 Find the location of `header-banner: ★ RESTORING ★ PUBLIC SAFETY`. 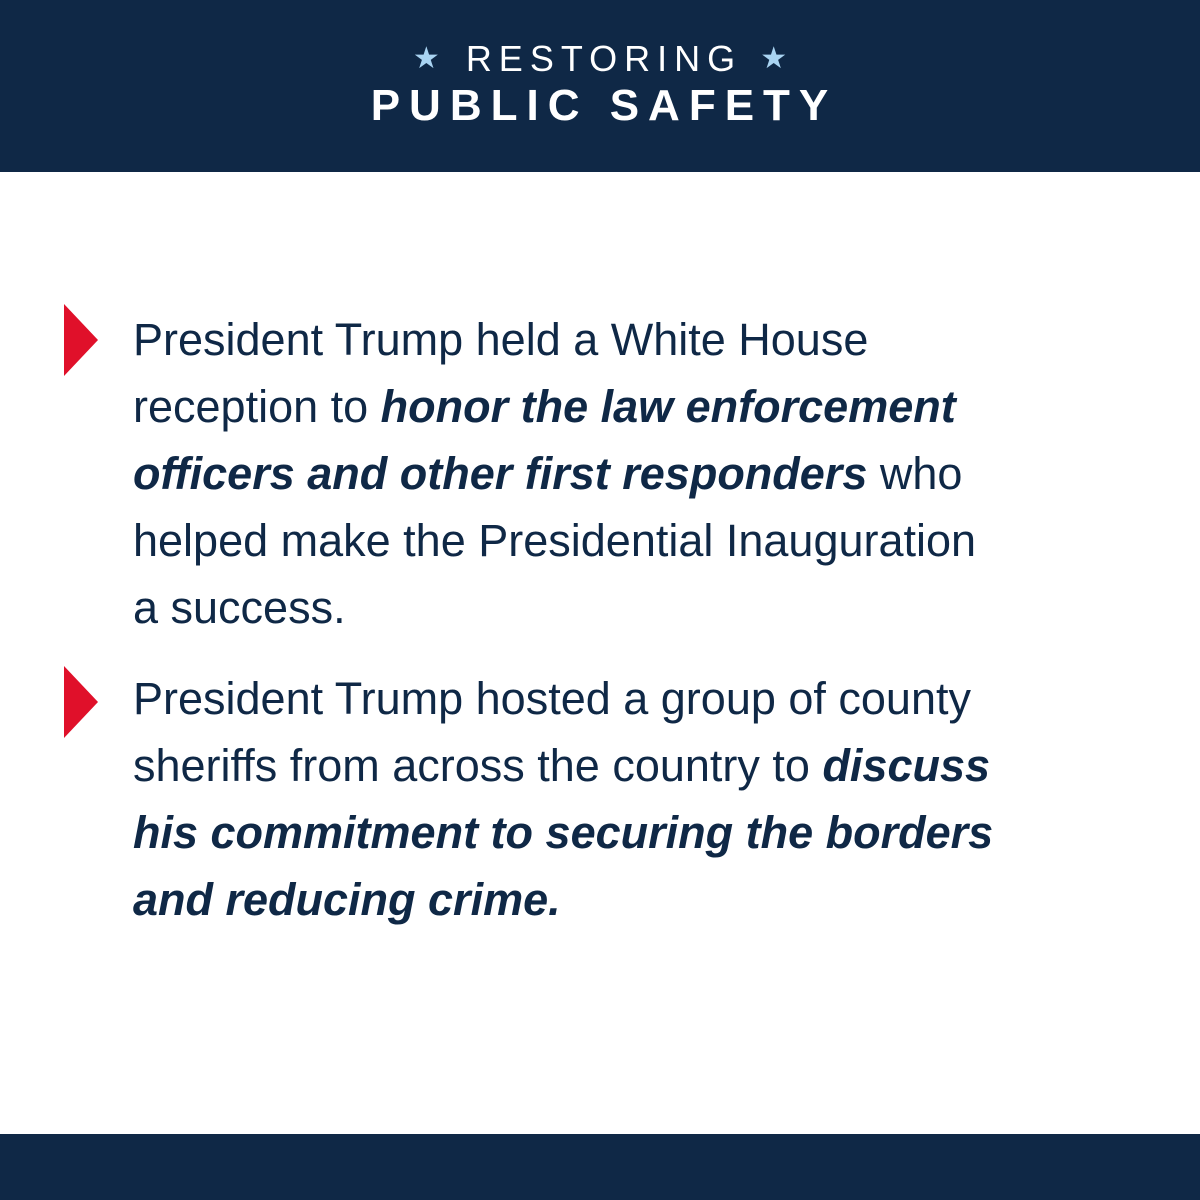

header-banner: ★ RESTORING ★ PUBLIC SAFETY is located at coordinates (600, 86).